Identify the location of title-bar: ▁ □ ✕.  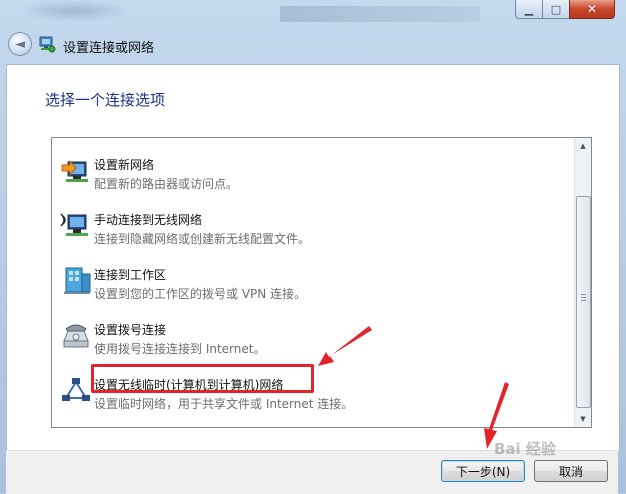
(313, 14).